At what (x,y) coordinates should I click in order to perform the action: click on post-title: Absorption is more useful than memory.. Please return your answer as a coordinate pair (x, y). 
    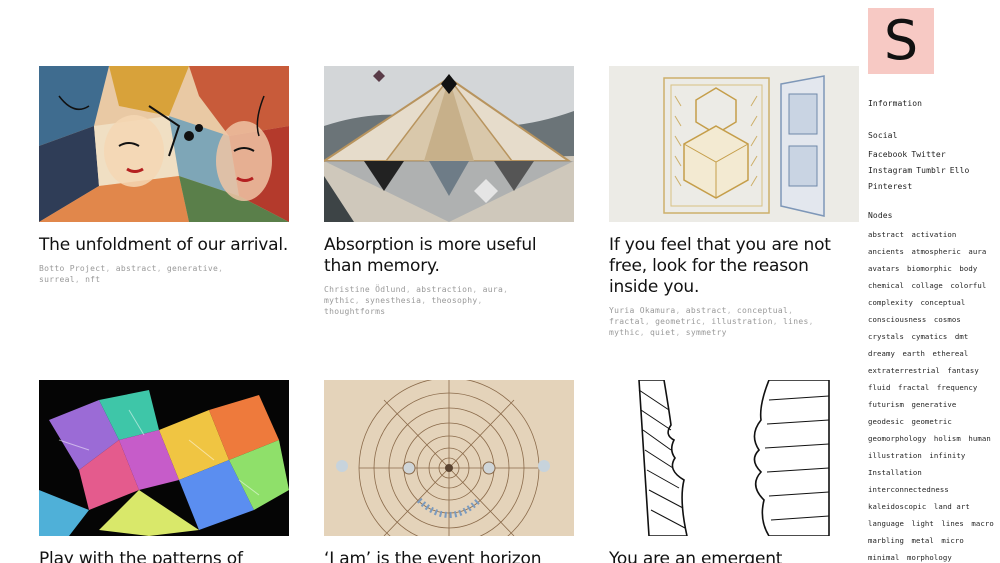
    Looking at the image, I should click on (449, 256).